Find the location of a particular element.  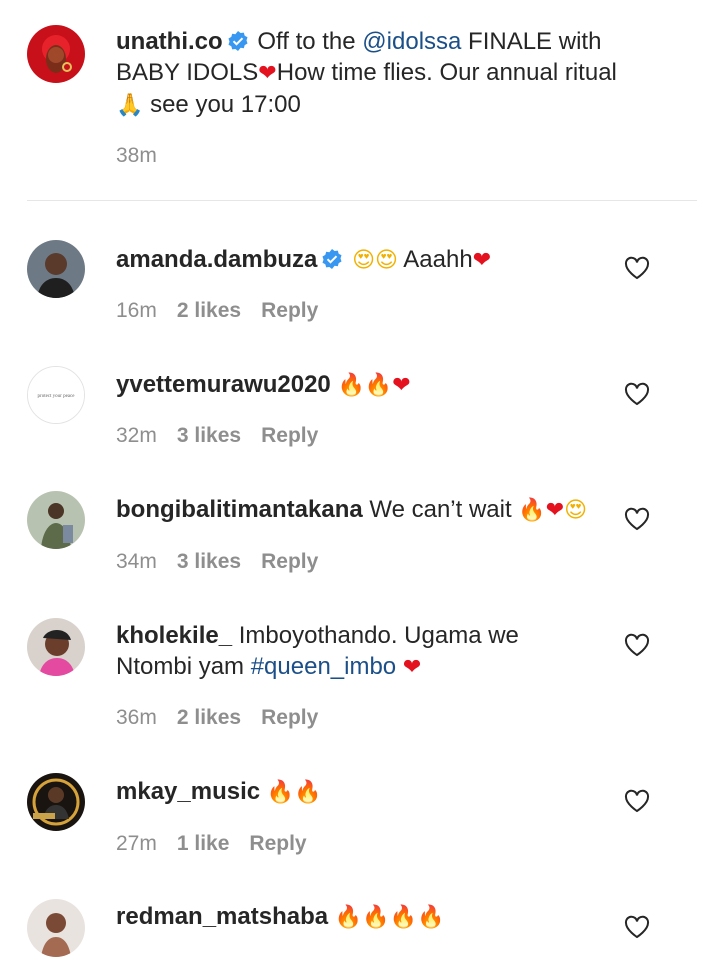

comment-body: We can’t wait is located at coordinates (440, 509).